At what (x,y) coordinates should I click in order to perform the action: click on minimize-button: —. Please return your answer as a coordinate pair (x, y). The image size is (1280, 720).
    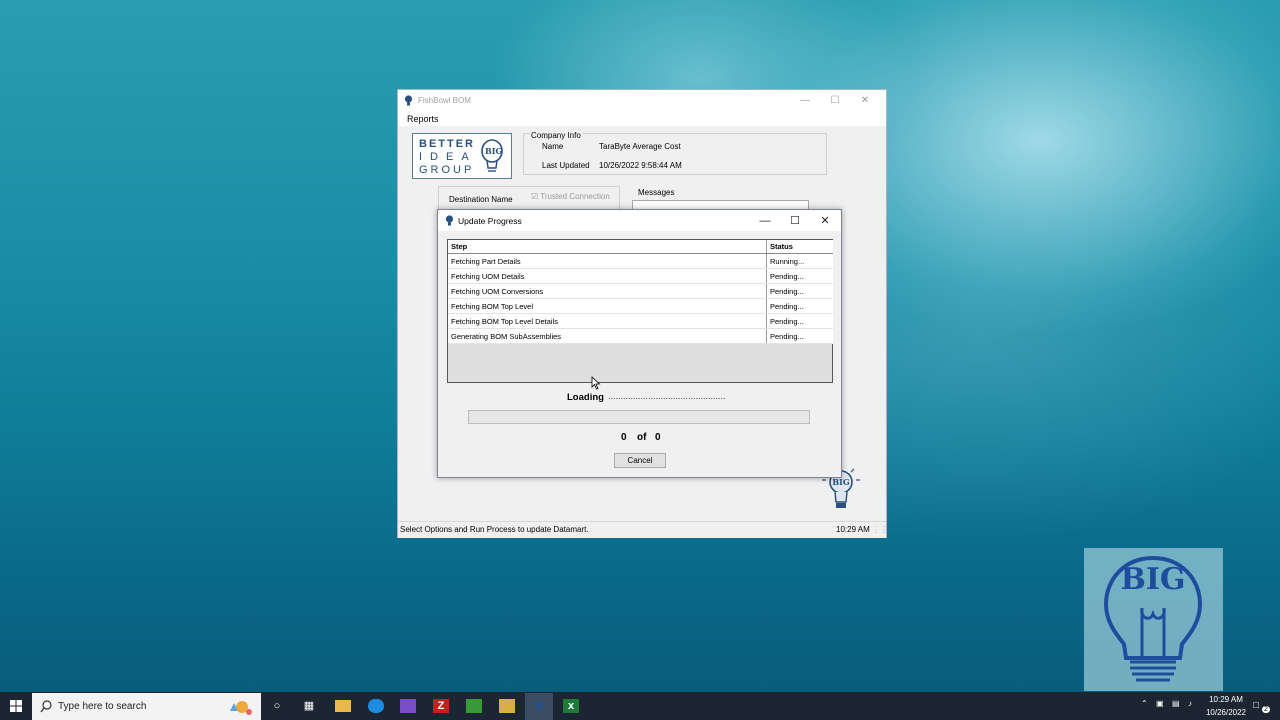
    Looking at the image, I should click on (805, 101).